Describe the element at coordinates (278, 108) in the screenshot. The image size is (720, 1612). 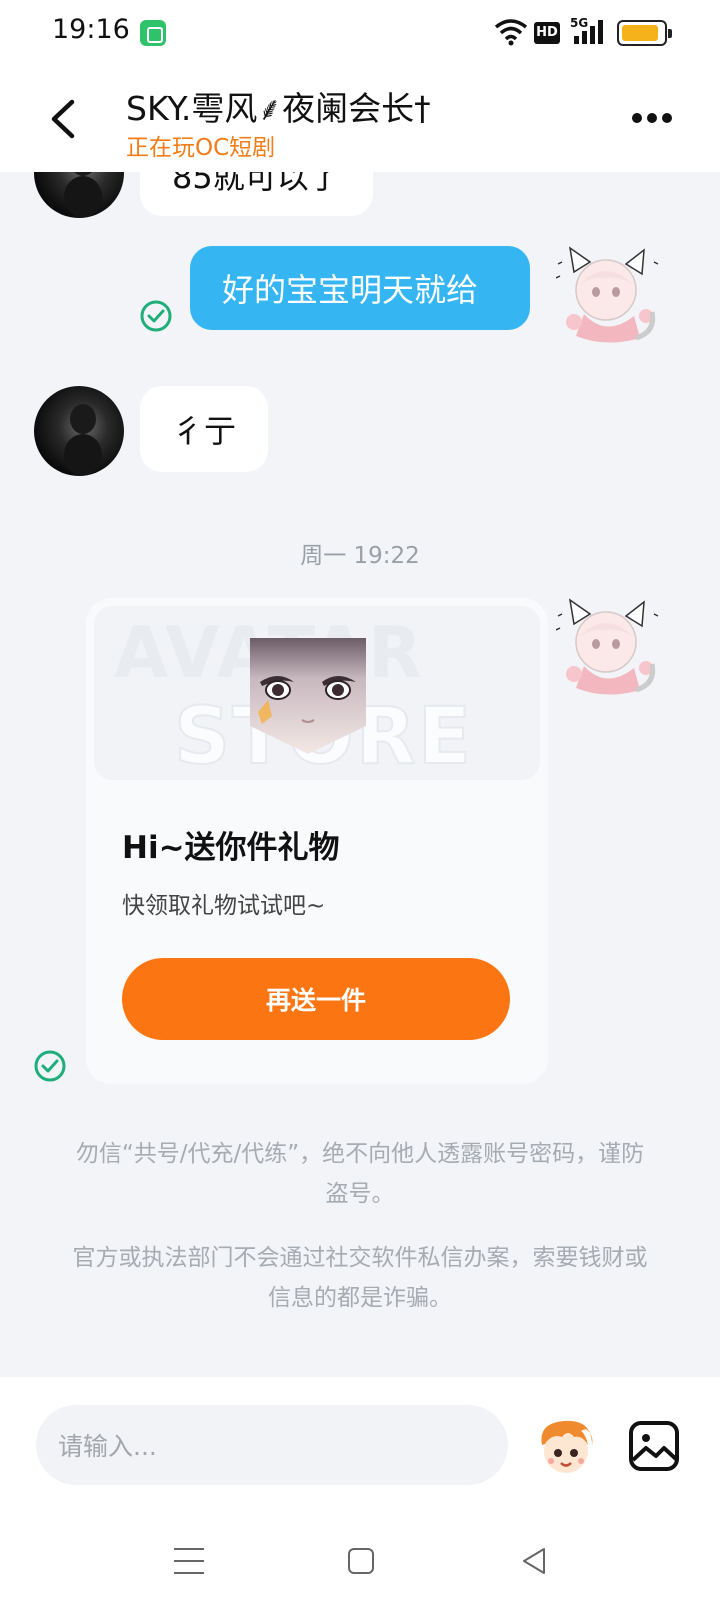
I see `contact-name: SKY.雩风⸙夜阑会长†` at that location.